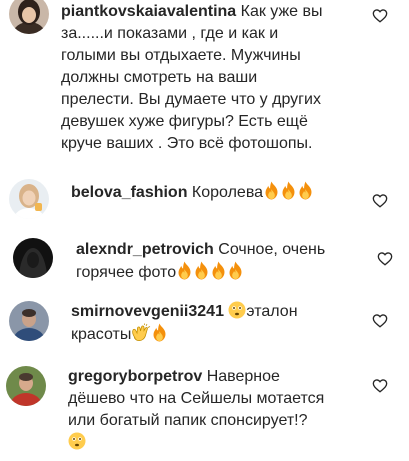  What do you see at coordinates (184, 322) in the screenshot?
I see `comment-text: smirnovevgenii3241 эталон красоты` at bounding box center [184, 322].